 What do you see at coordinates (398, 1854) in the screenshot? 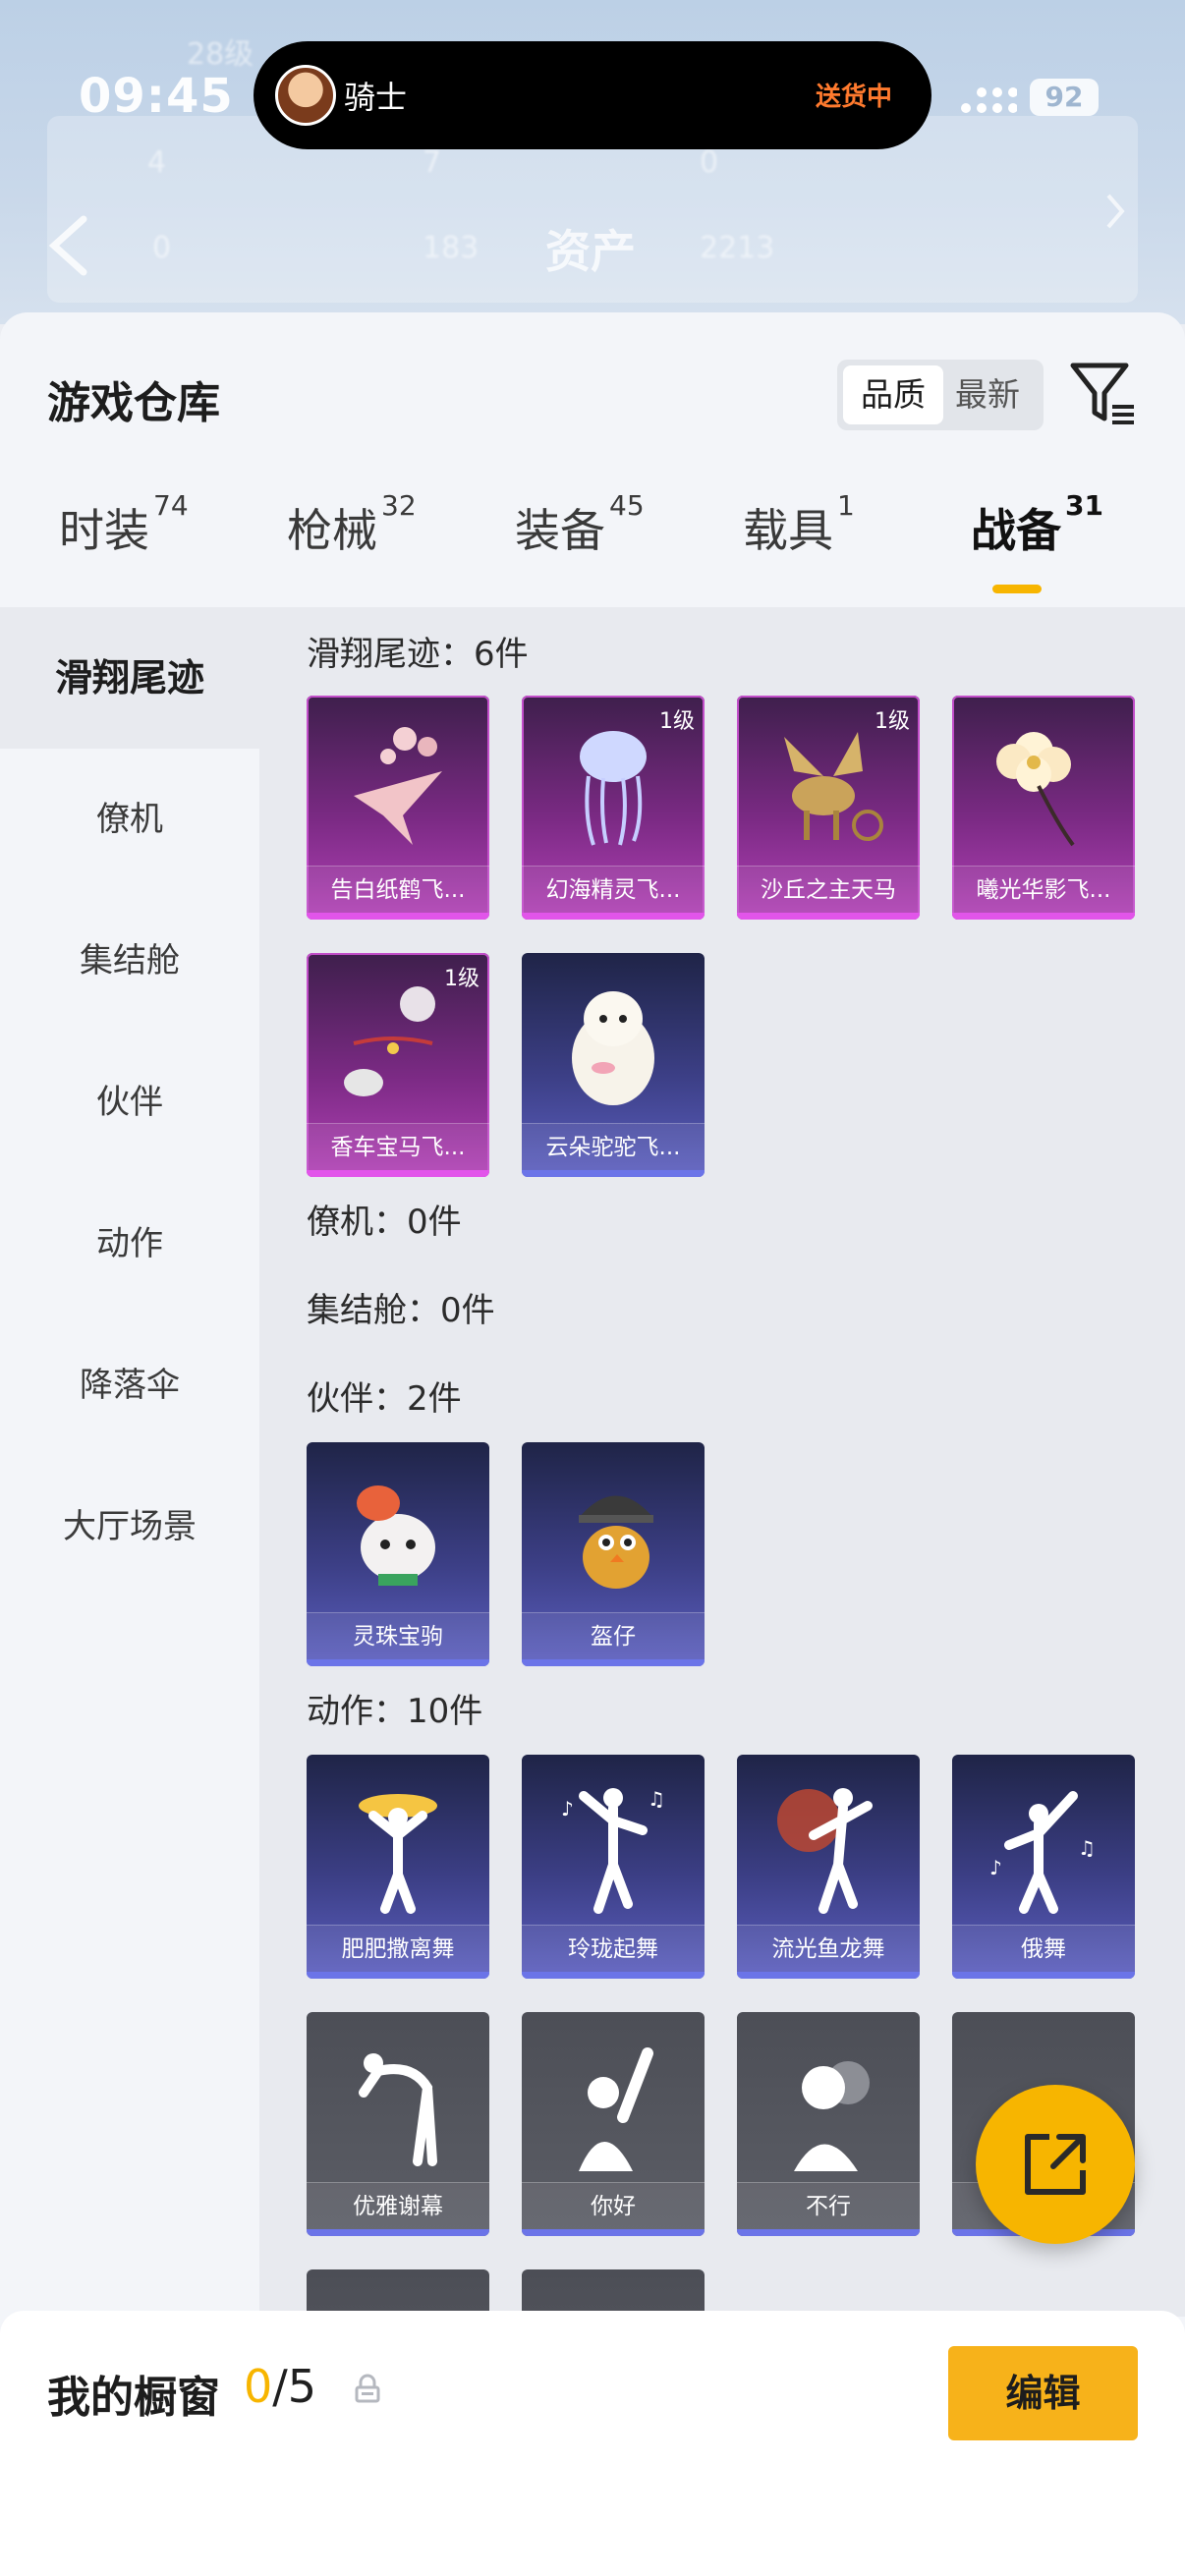
I see `dance-emote-image` at bounding box center [398, 1854].